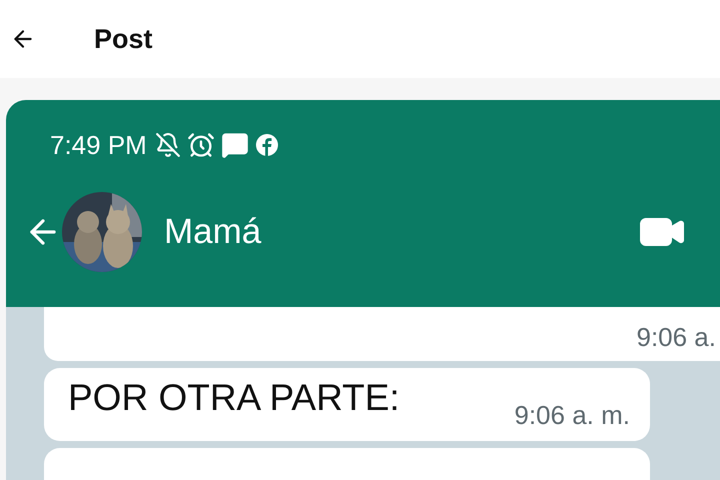  I want to click on social-app-icon, so click(266, 145).